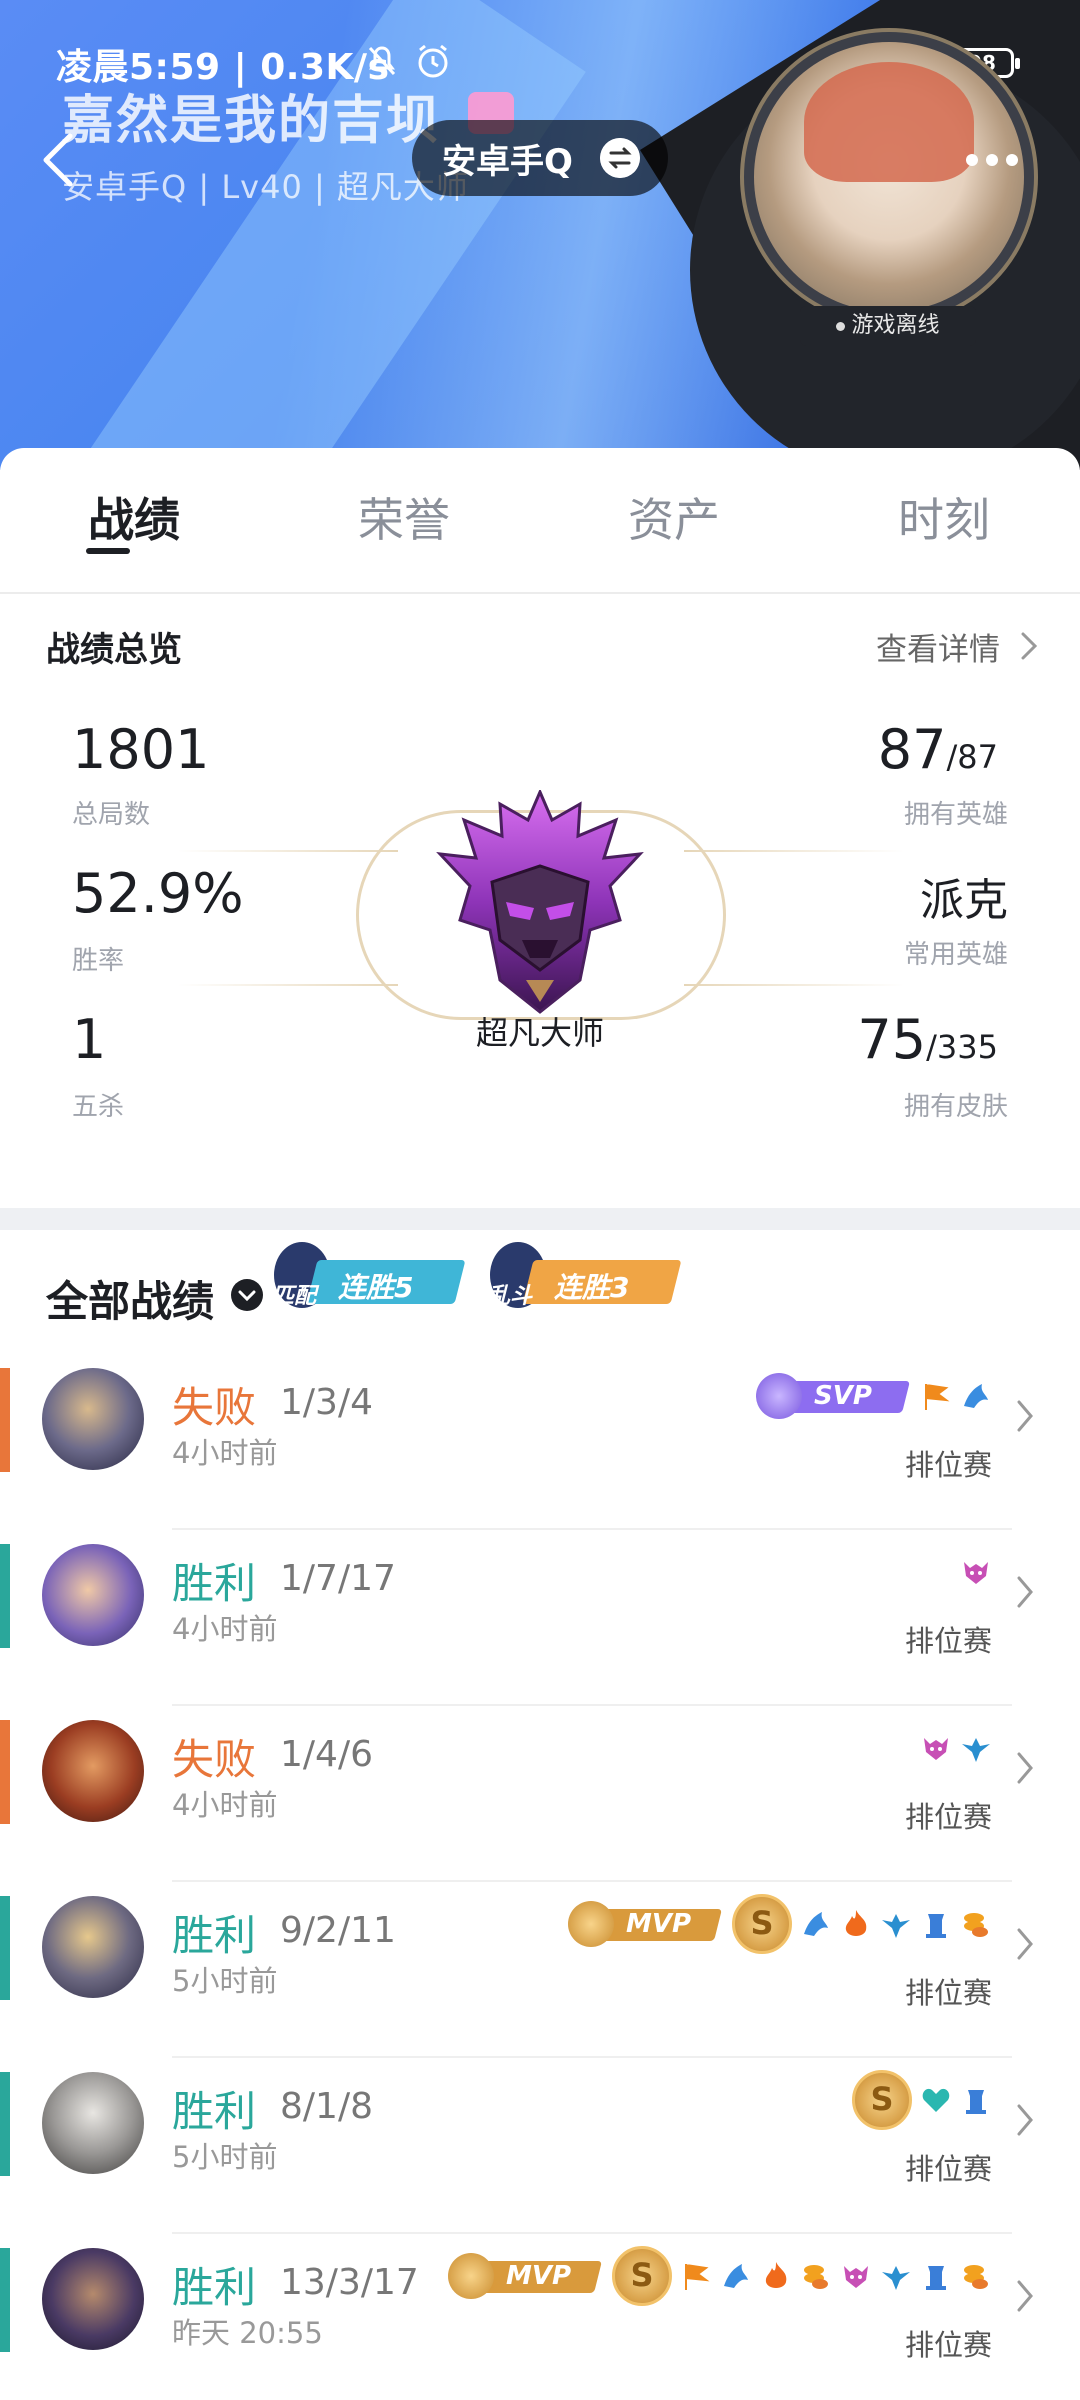 The width and height of the screenshot is (1080, 2400). I want to click on tab-bar: 战绩 荣誉 资产 时刻, so click(540, 521).